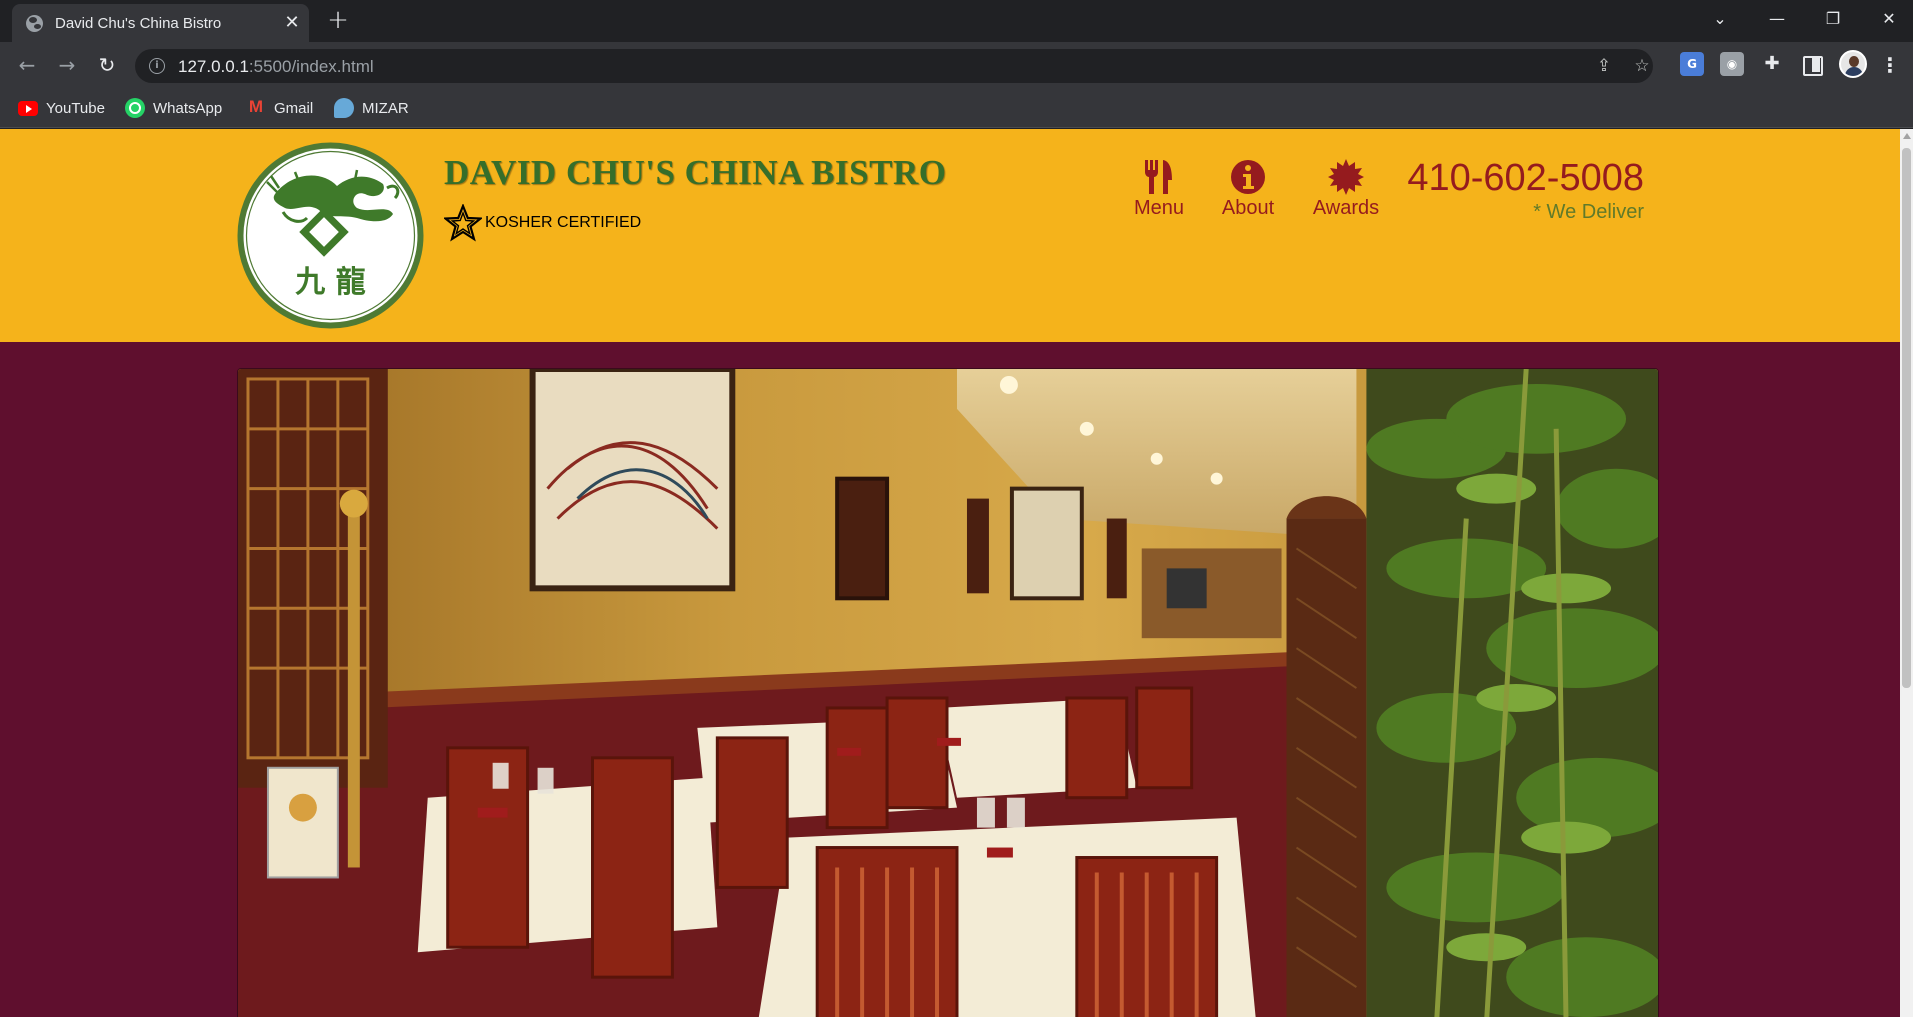 The height and width of the screenshot is (1017, 1913). I want to click on url-path: :5500/index.html, so click(311, 66).